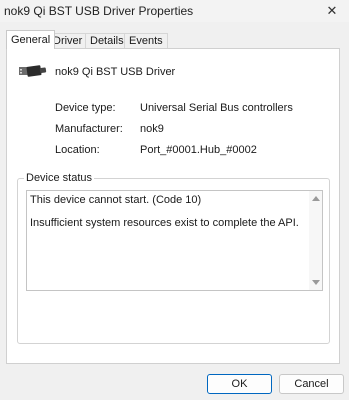 Image resolution: width=349 pixels, height=400 pixels. I want to click on scroll-up-arrow-icon, so click(316, 198).